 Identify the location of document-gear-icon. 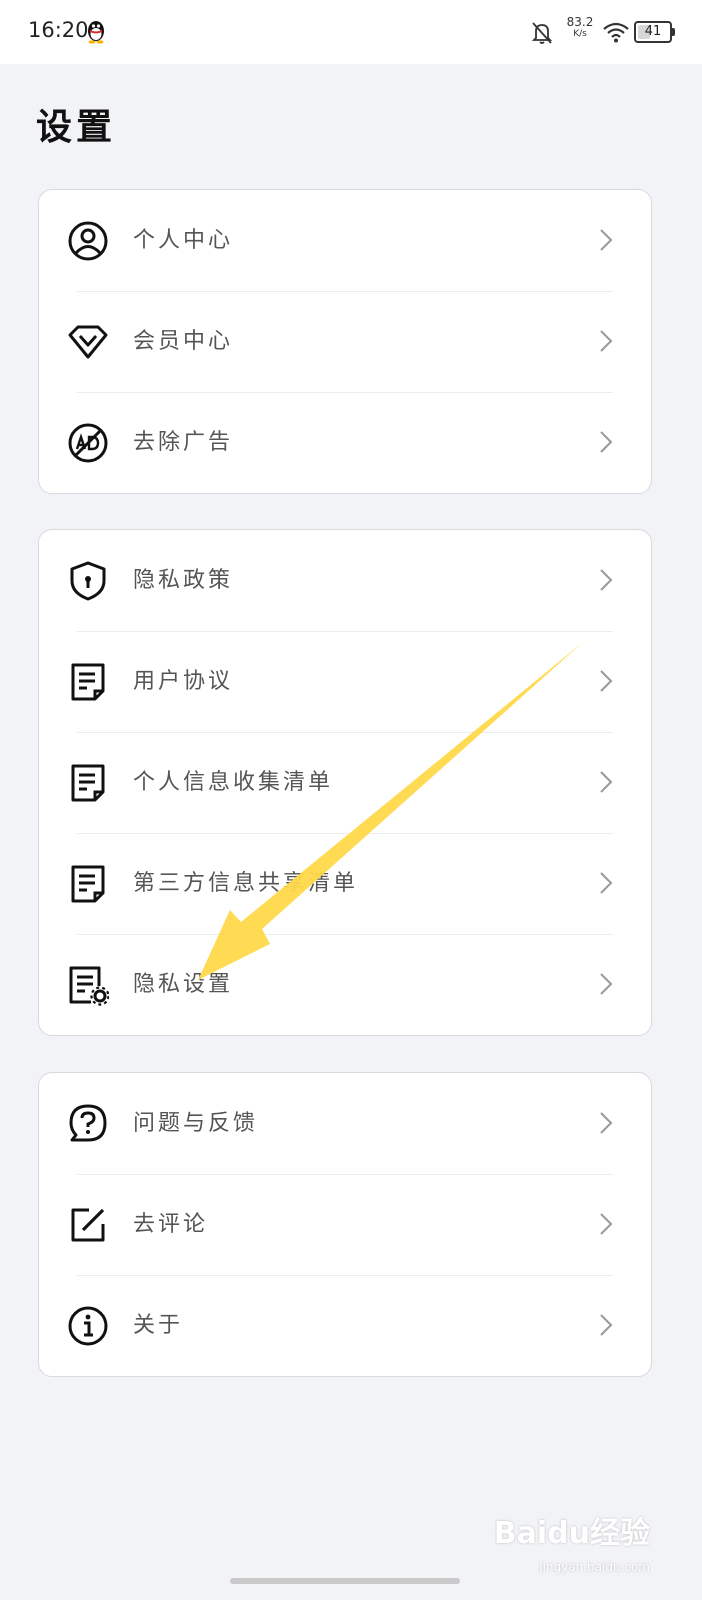
(89, 986).